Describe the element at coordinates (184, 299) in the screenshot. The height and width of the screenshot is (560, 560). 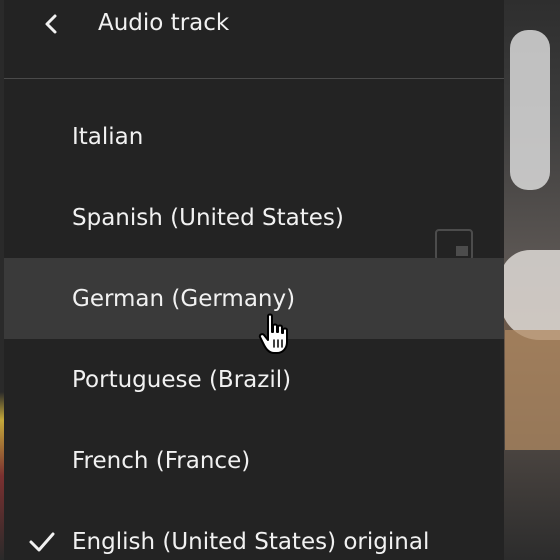
I see `menu-item-label: German (Germany)` at that location.